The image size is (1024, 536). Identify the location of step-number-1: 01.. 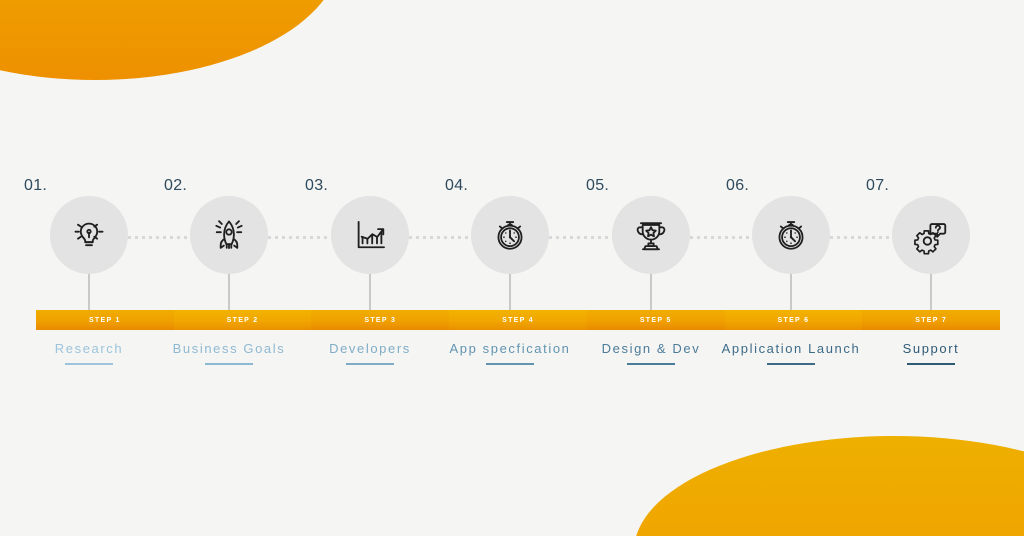
(36, 185).